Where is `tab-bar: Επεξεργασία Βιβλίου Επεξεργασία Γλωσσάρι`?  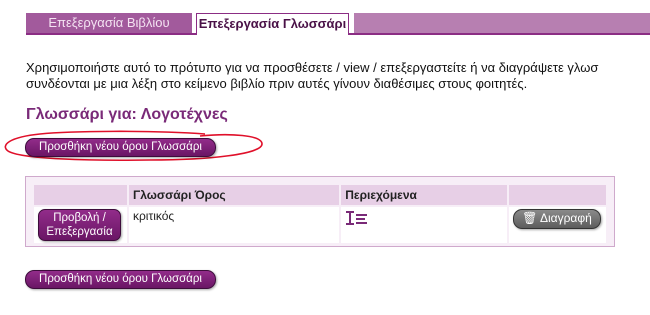 tab-bar: Επεξεργασία Βιβλίου Επεξεργασία Γλωσσάρι is located at coordinates (338, 24).